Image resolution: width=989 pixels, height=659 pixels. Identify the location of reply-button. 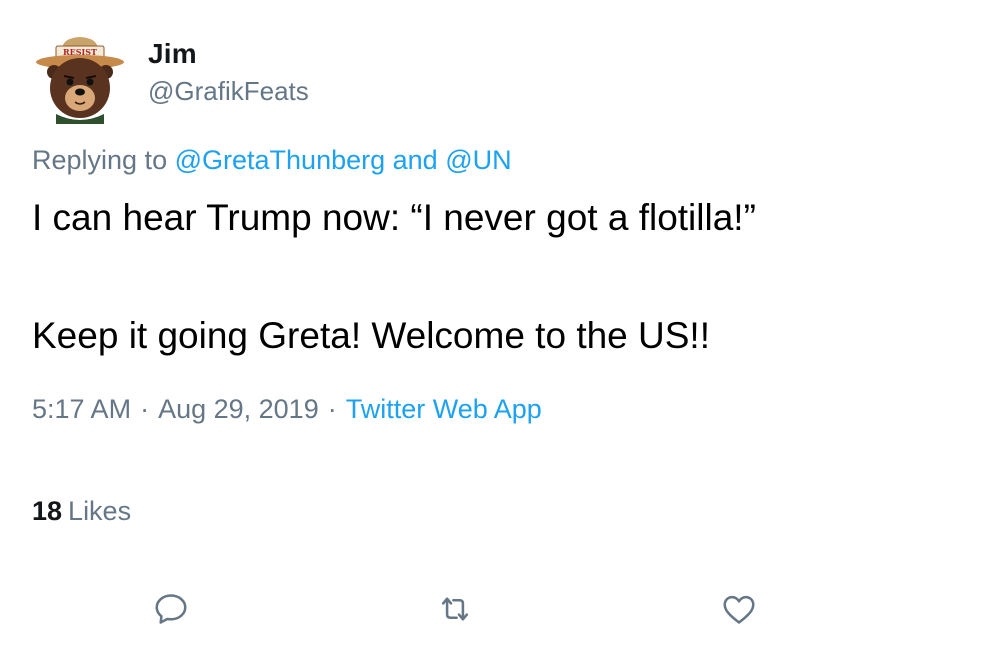
(171, 609).